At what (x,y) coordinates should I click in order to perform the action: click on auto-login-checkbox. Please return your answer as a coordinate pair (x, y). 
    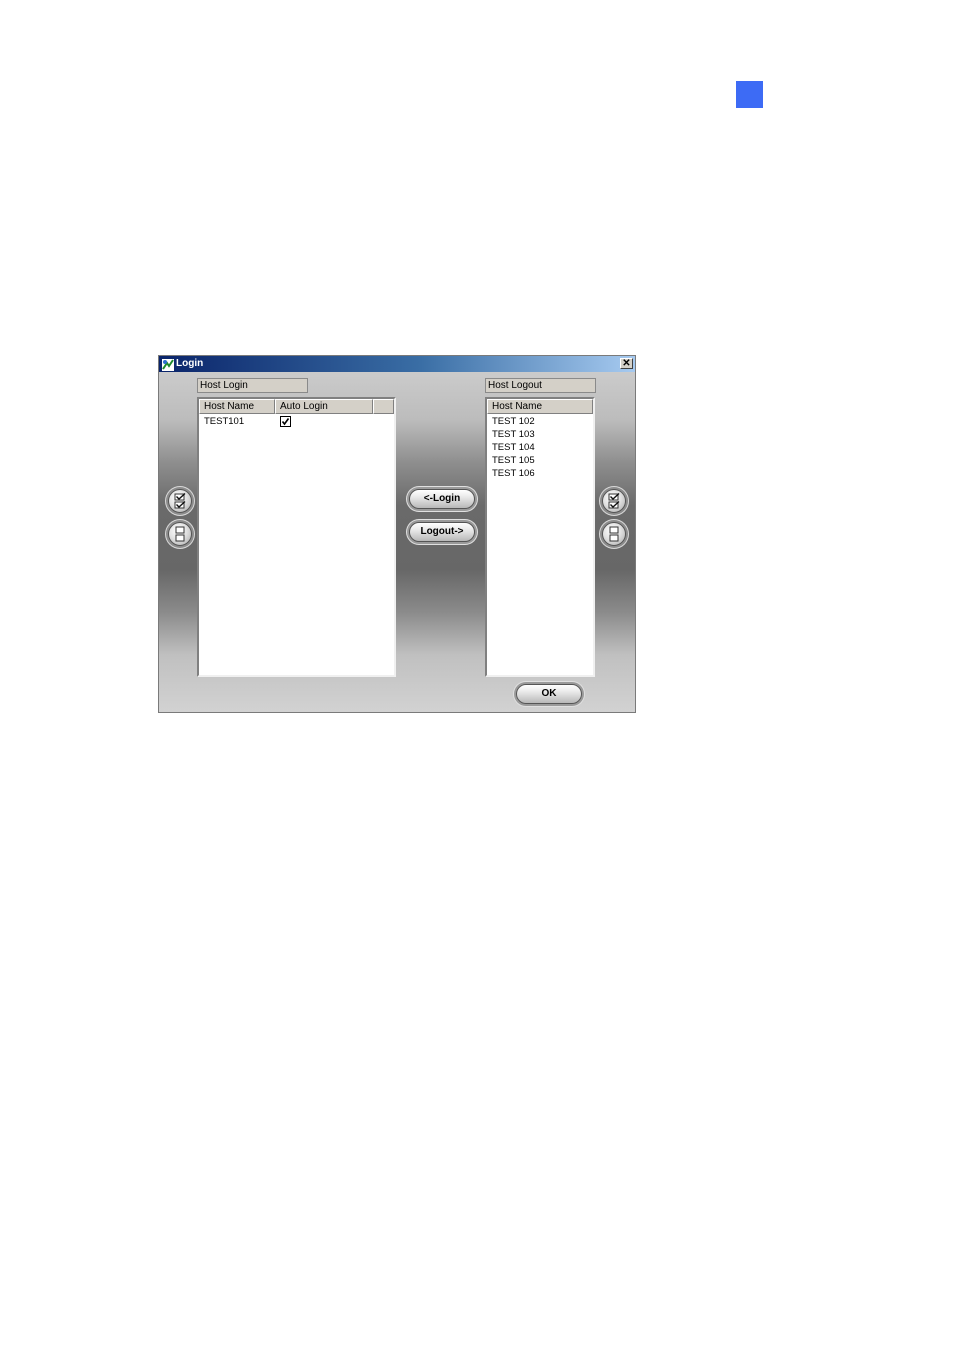
    Looking at the image, I should click on (285, 421).